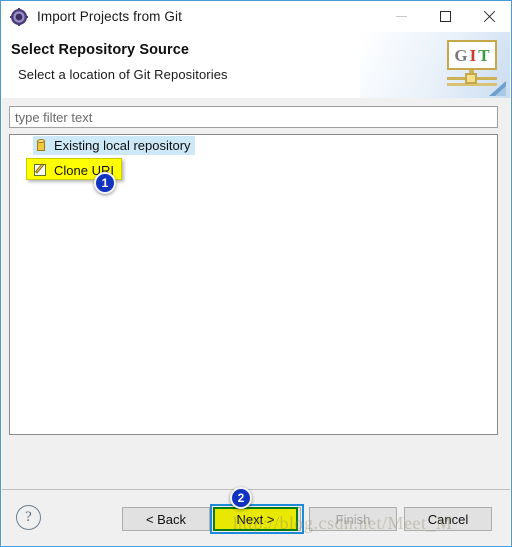 The width and height of the screenshot is (512, 547). What do you see at coordinates (122, 145) in the screenshot?
I see `tree-item-label: Existing local repository` at bounding box center [122, 145].